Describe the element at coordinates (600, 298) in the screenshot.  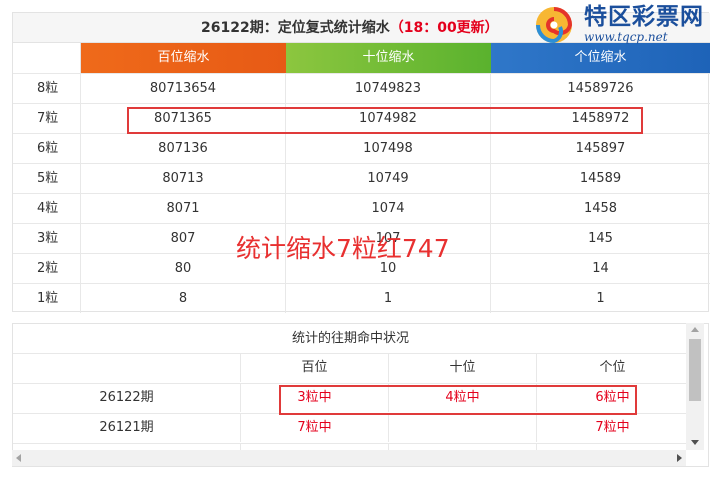
I see `units-cell: 1` at that location.